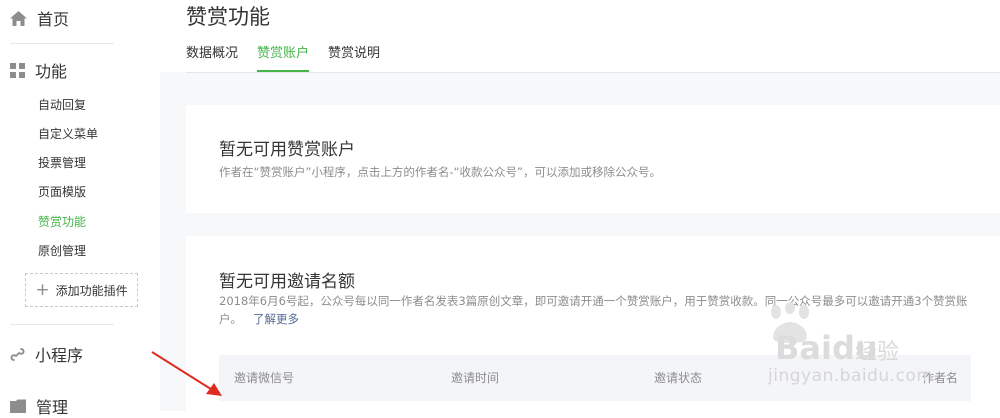 This screenshot has height=418, width=1000. What do you see at coordinates (59, 355) in the screenshot?
I see `sidebar-section-label: 小程序` at bounding box center [59, 355].